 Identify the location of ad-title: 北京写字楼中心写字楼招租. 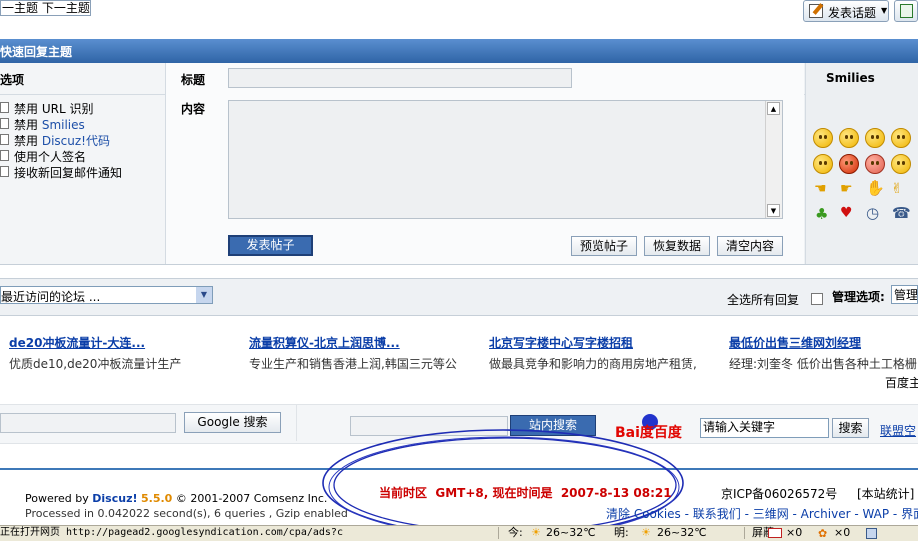
(593, 342).